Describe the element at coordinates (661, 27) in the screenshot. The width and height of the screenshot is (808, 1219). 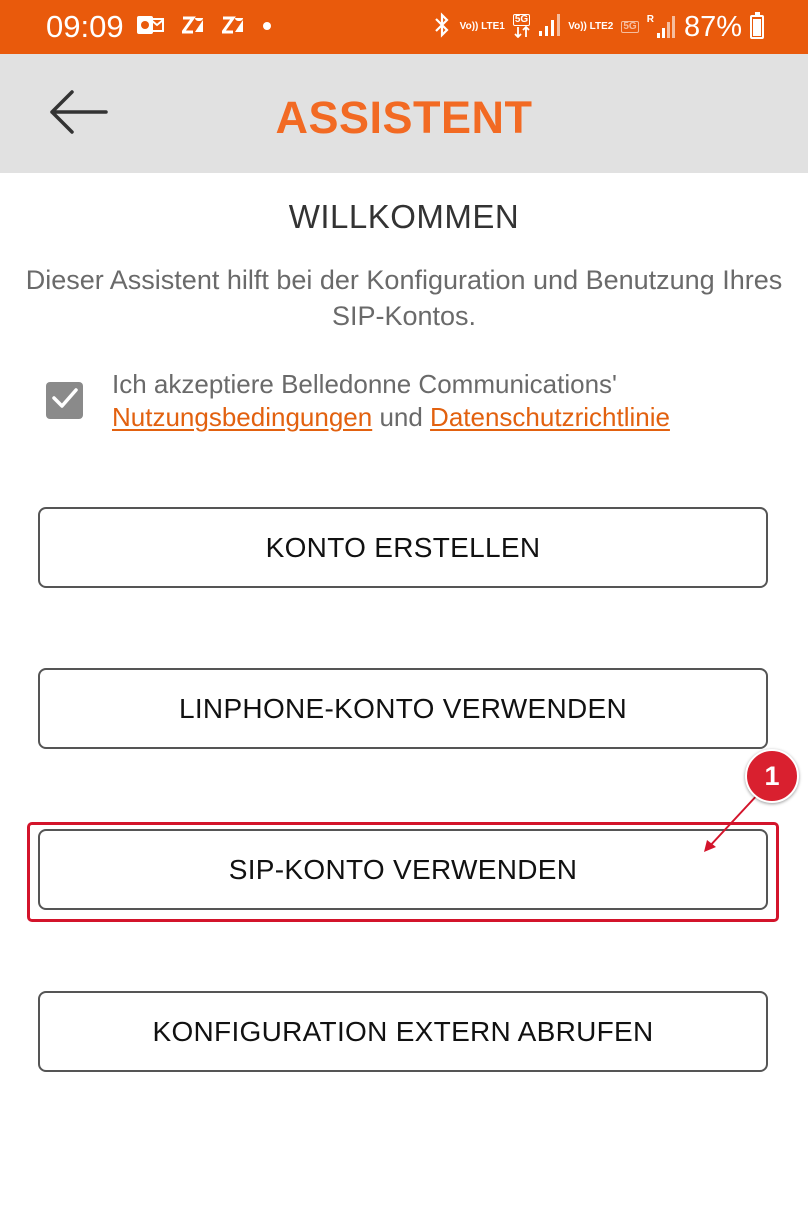
I see `roaming-signal-icon: R` at that location.